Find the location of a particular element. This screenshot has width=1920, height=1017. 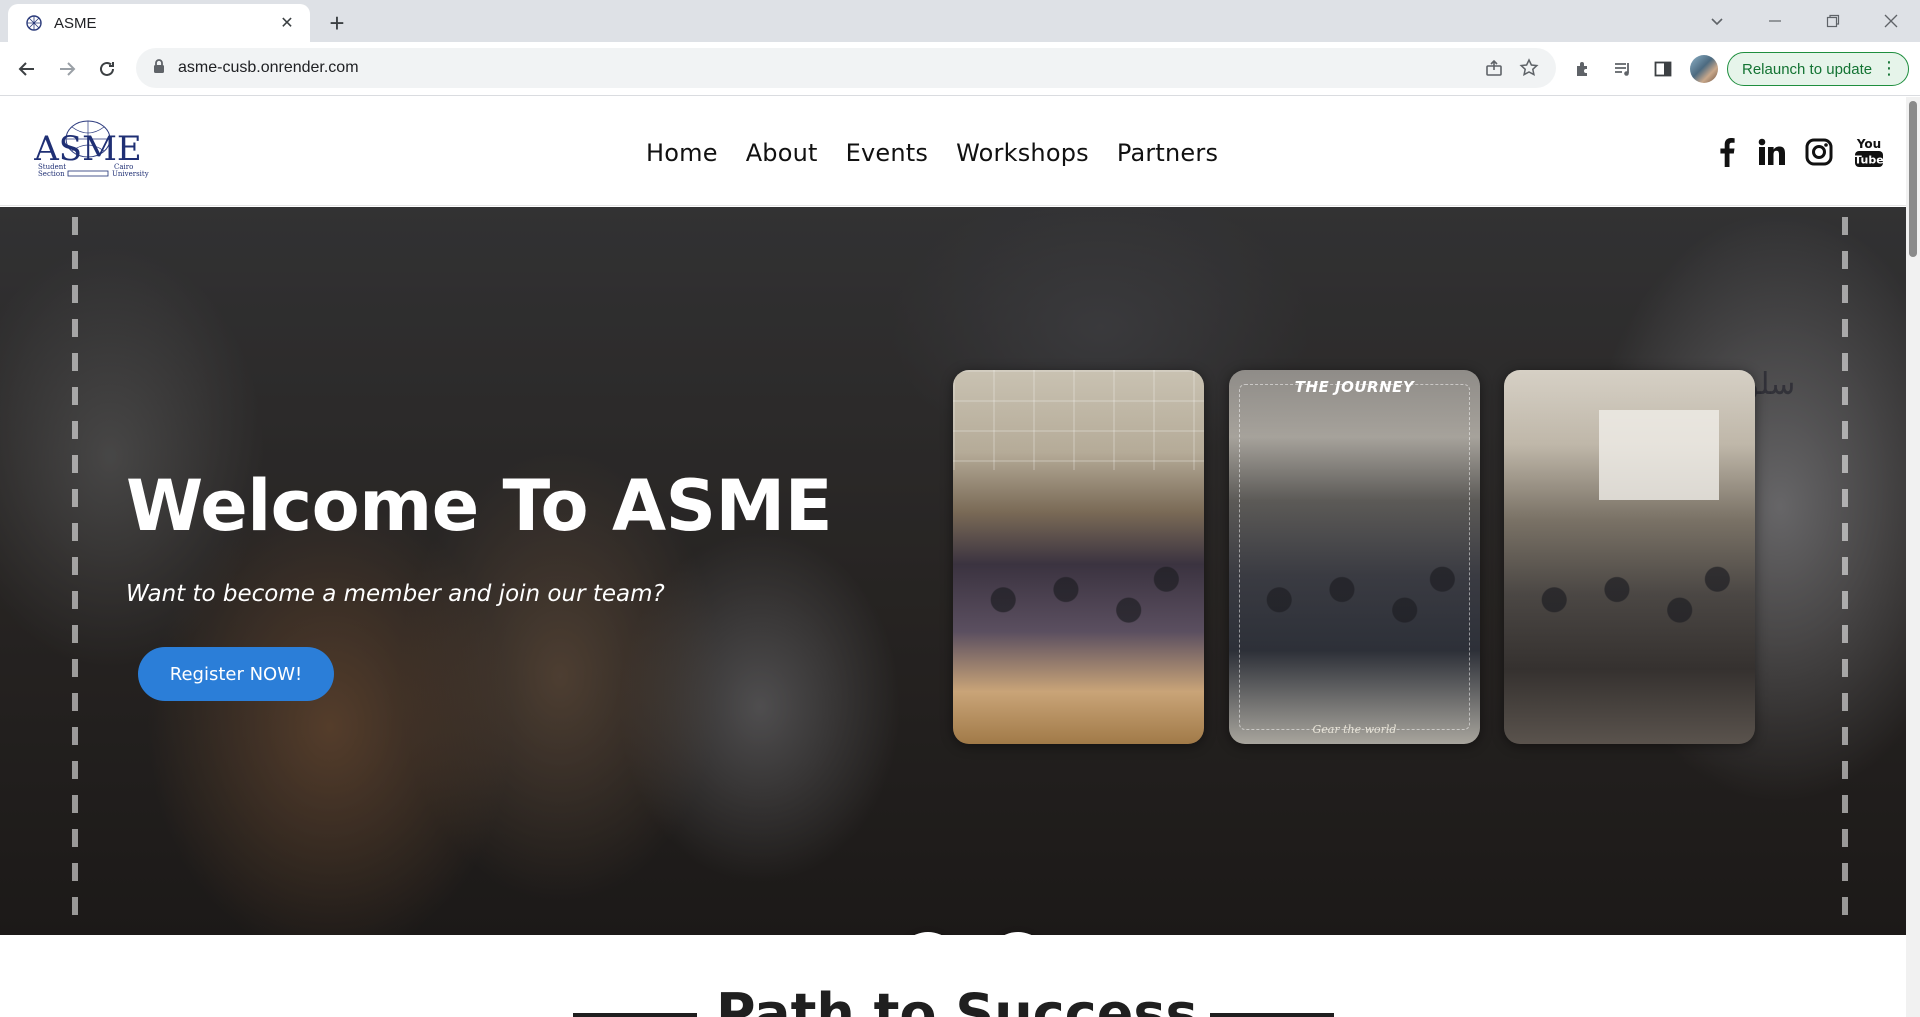

hero-left-border is located at coordinates (75, 572).